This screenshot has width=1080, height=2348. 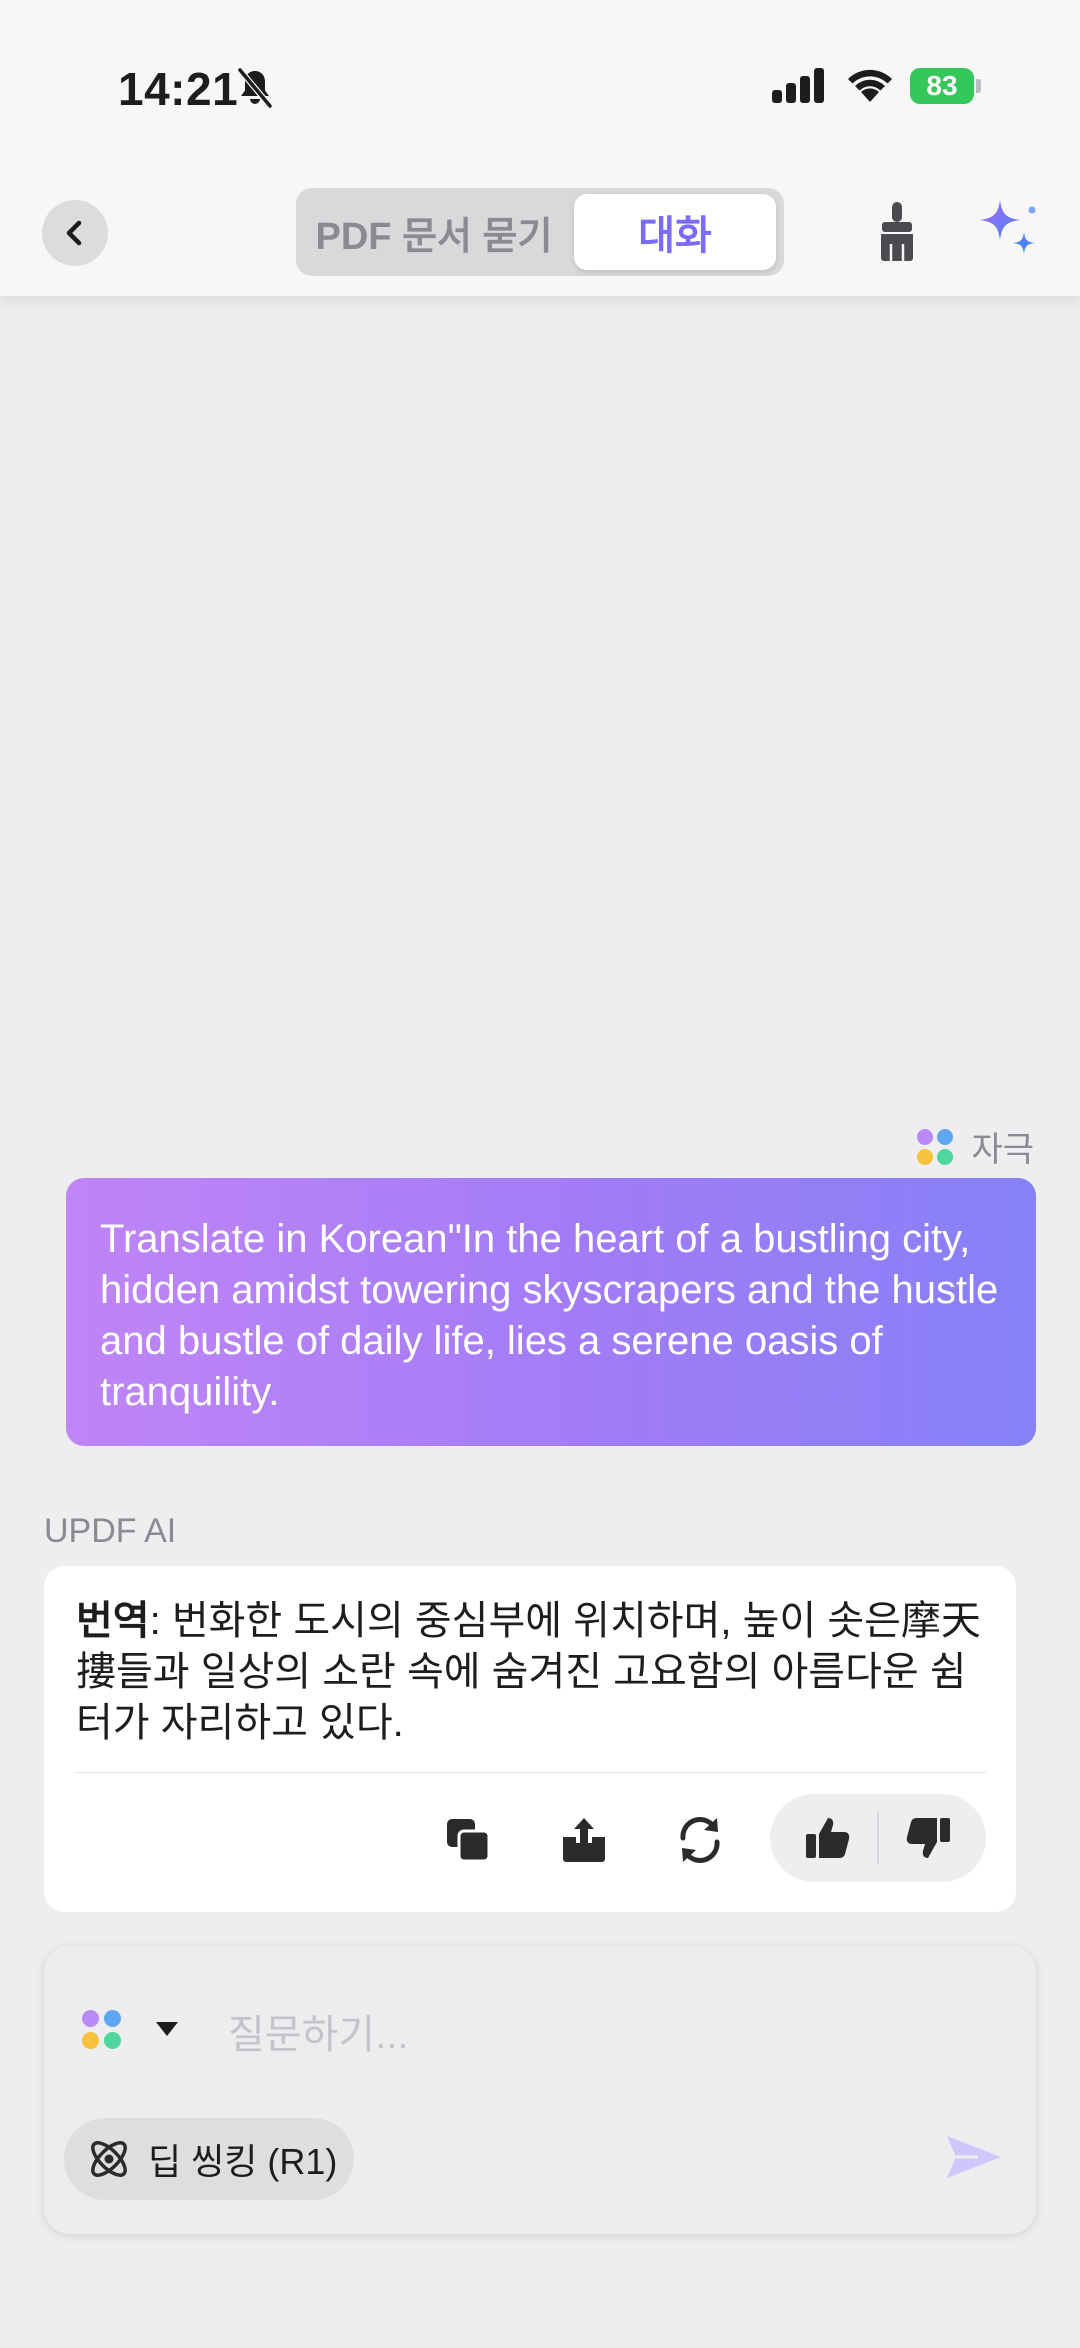 I want to click on broom-icon, so click(x=897, y=231).